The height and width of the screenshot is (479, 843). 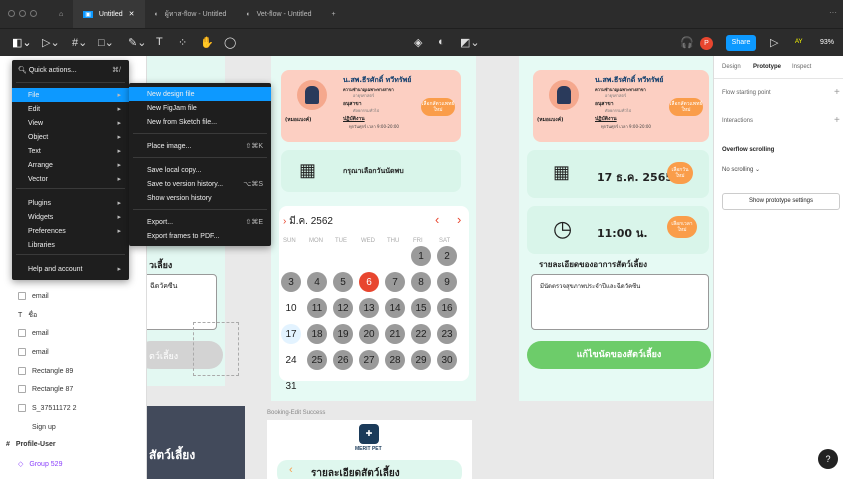 I want to click on calendar-date: 17, so click(x=291, y=334).